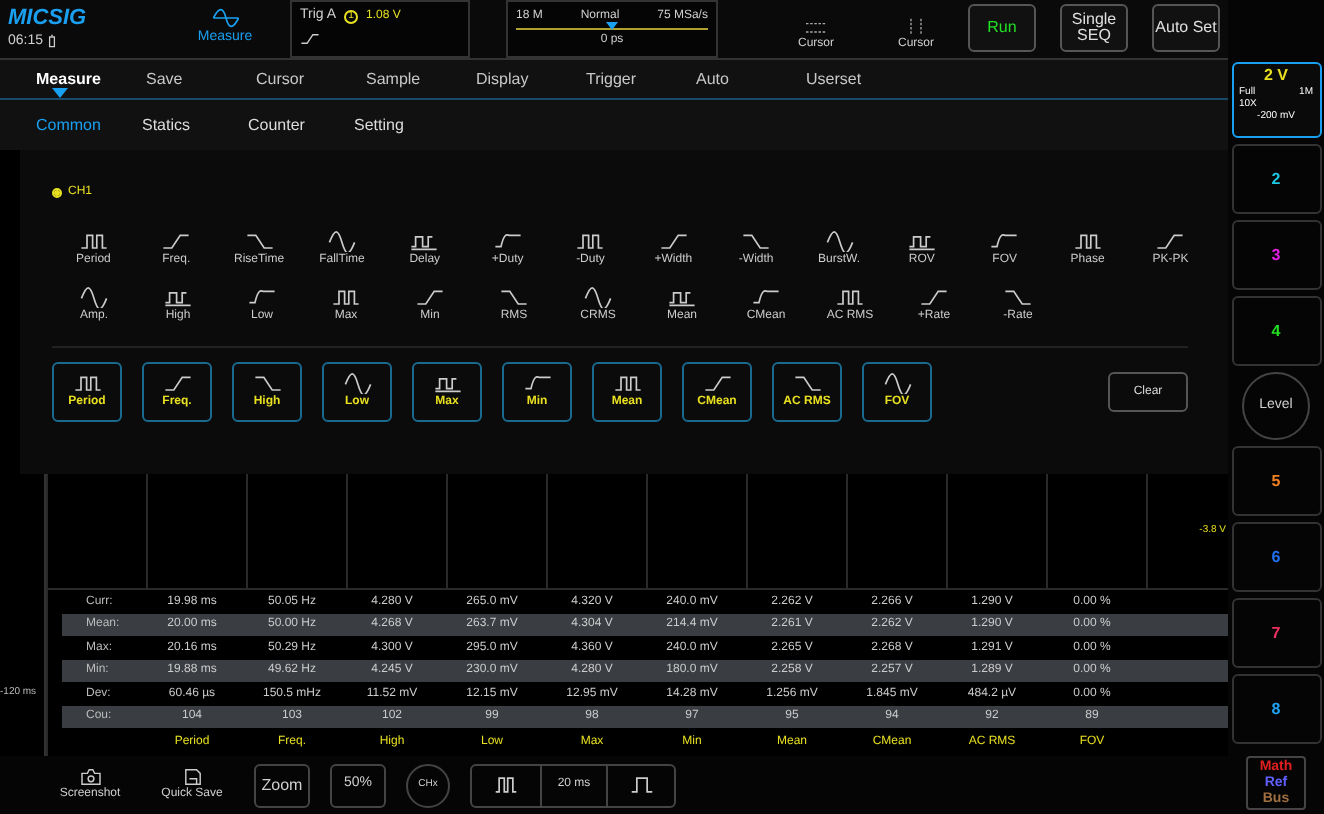 The width and height of the screenshot is (1324, 814). Describe the element at coordinates (1186, 28) in the screenshot. I see `action-button: Auto Set` at that location.